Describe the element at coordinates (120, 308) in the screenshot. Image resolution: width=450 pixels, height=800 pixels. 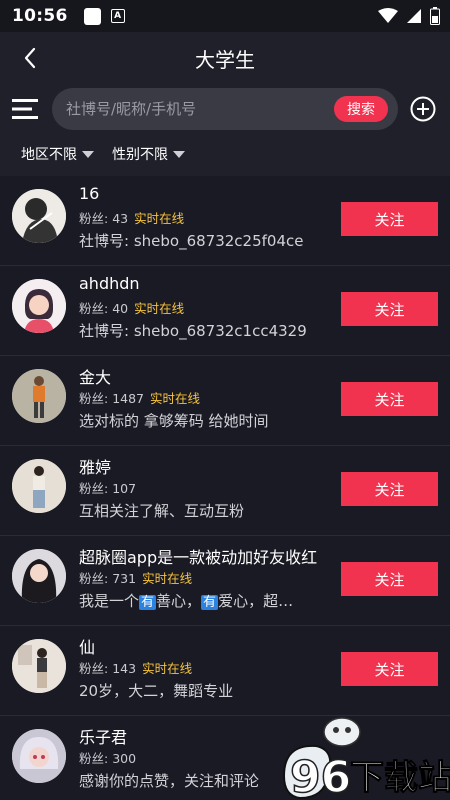
I see `fans-count: 40` at that location.